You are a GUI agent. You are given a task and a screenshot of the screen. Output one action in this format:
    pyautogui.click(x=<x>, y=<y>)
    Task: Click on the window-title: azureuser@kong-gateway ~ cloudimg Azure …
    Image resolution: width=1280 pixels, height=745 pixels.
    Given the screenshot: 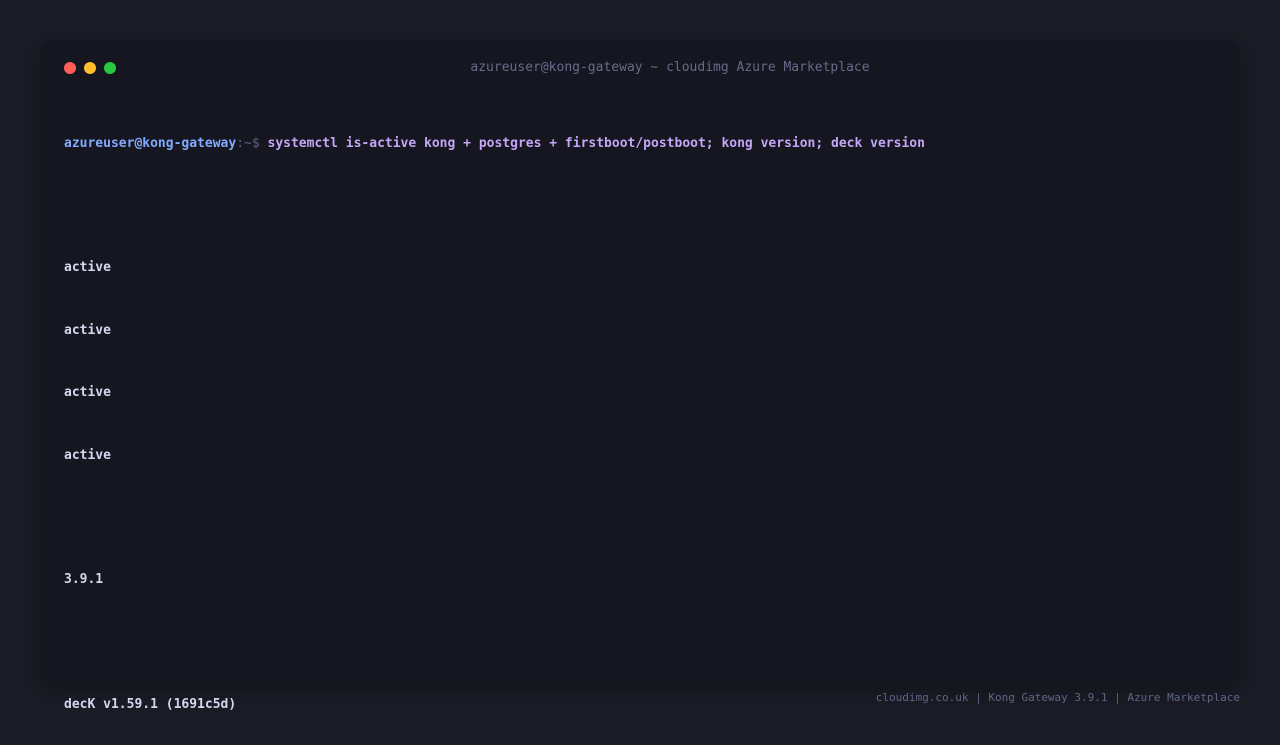 What is the action you would take?
    pyautogui.click(x=670, y=67)
    